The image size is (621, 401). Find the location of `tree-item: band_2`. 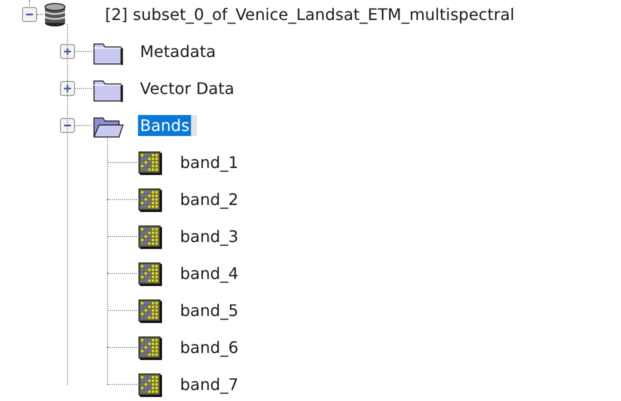

tree-item: band_2 is located at coordinates (209, 199).